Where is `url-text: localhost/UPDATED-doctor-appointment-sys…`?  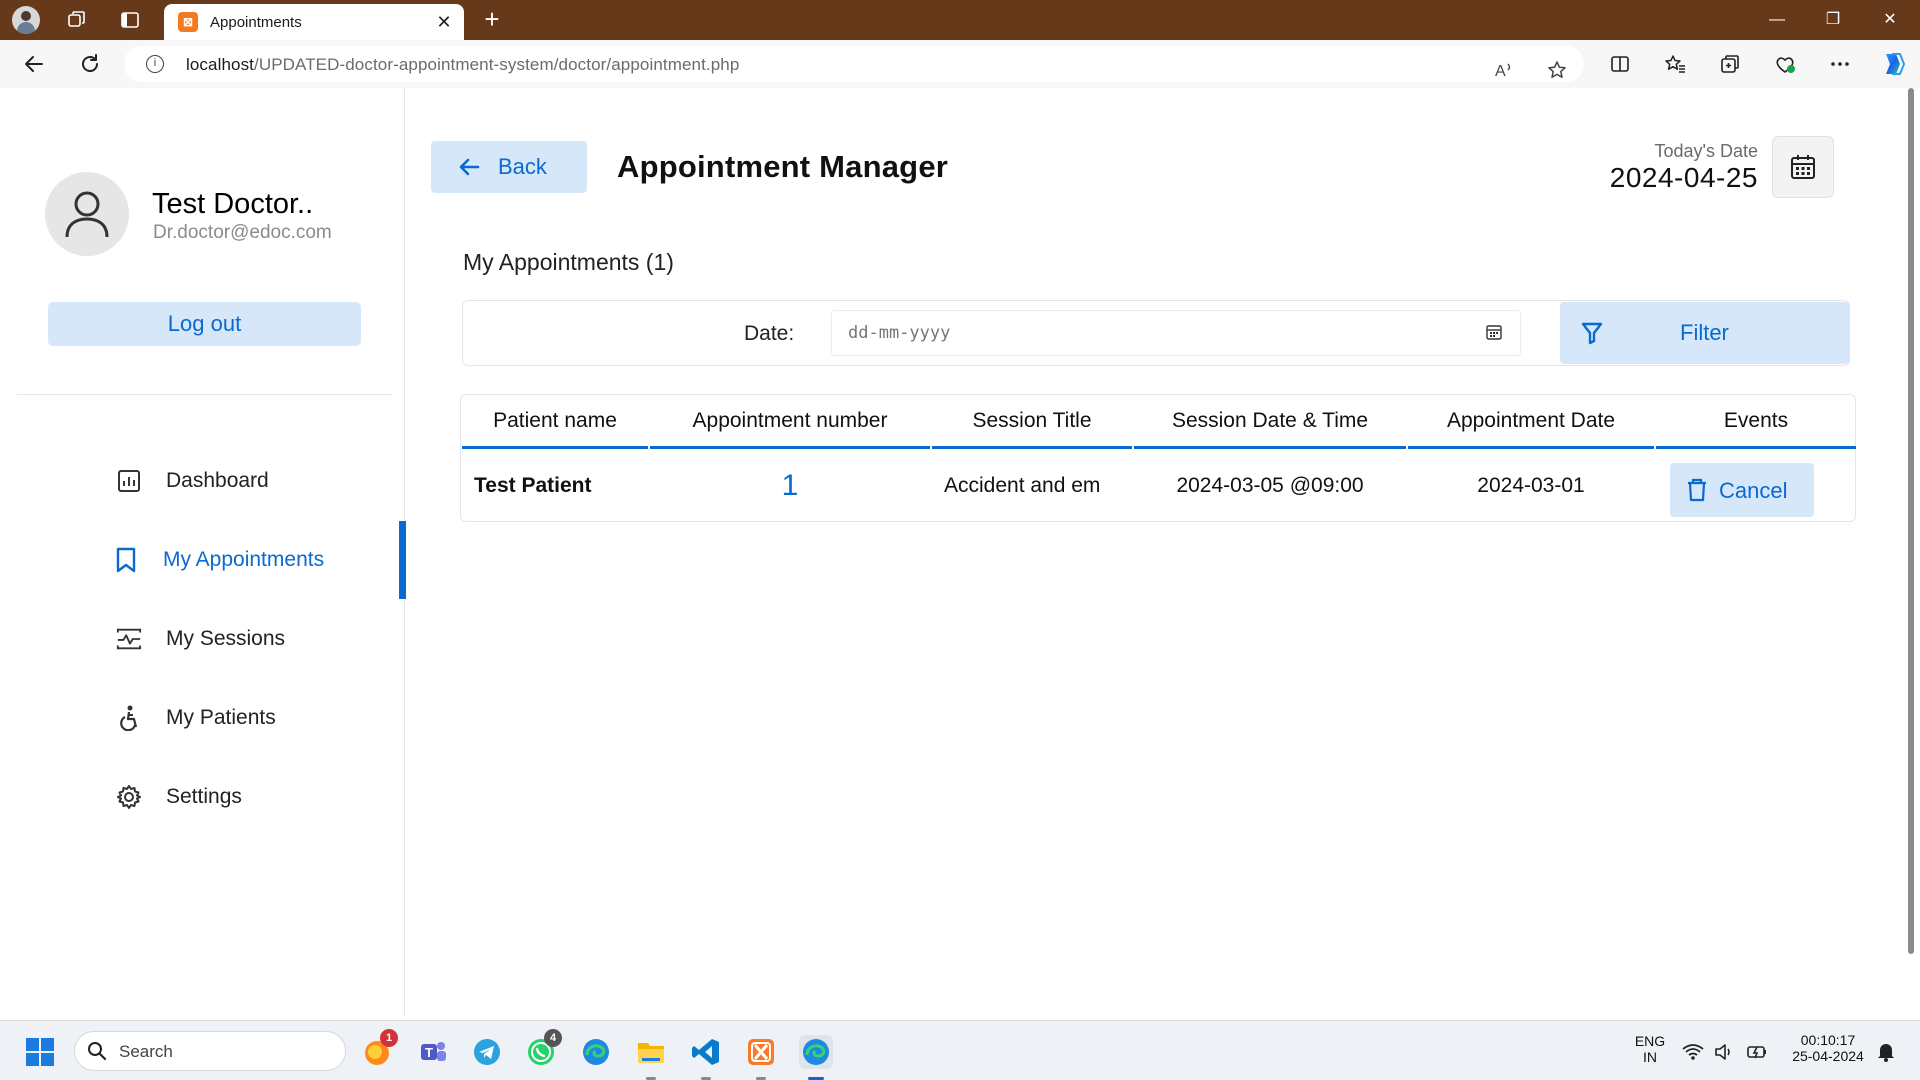 url-text: localhost/UPDATED-doctor-appointment-sys… is located at coordinates (463, 64).